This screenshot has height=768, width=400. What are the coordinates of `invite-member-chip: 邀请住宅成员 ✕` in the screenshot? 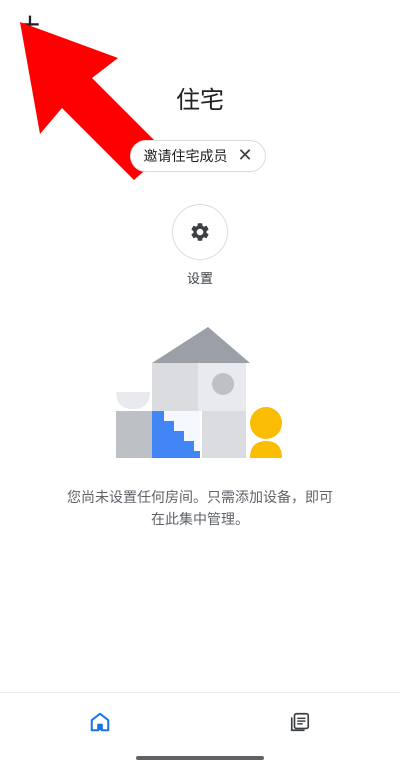 It's located at (198, 156).